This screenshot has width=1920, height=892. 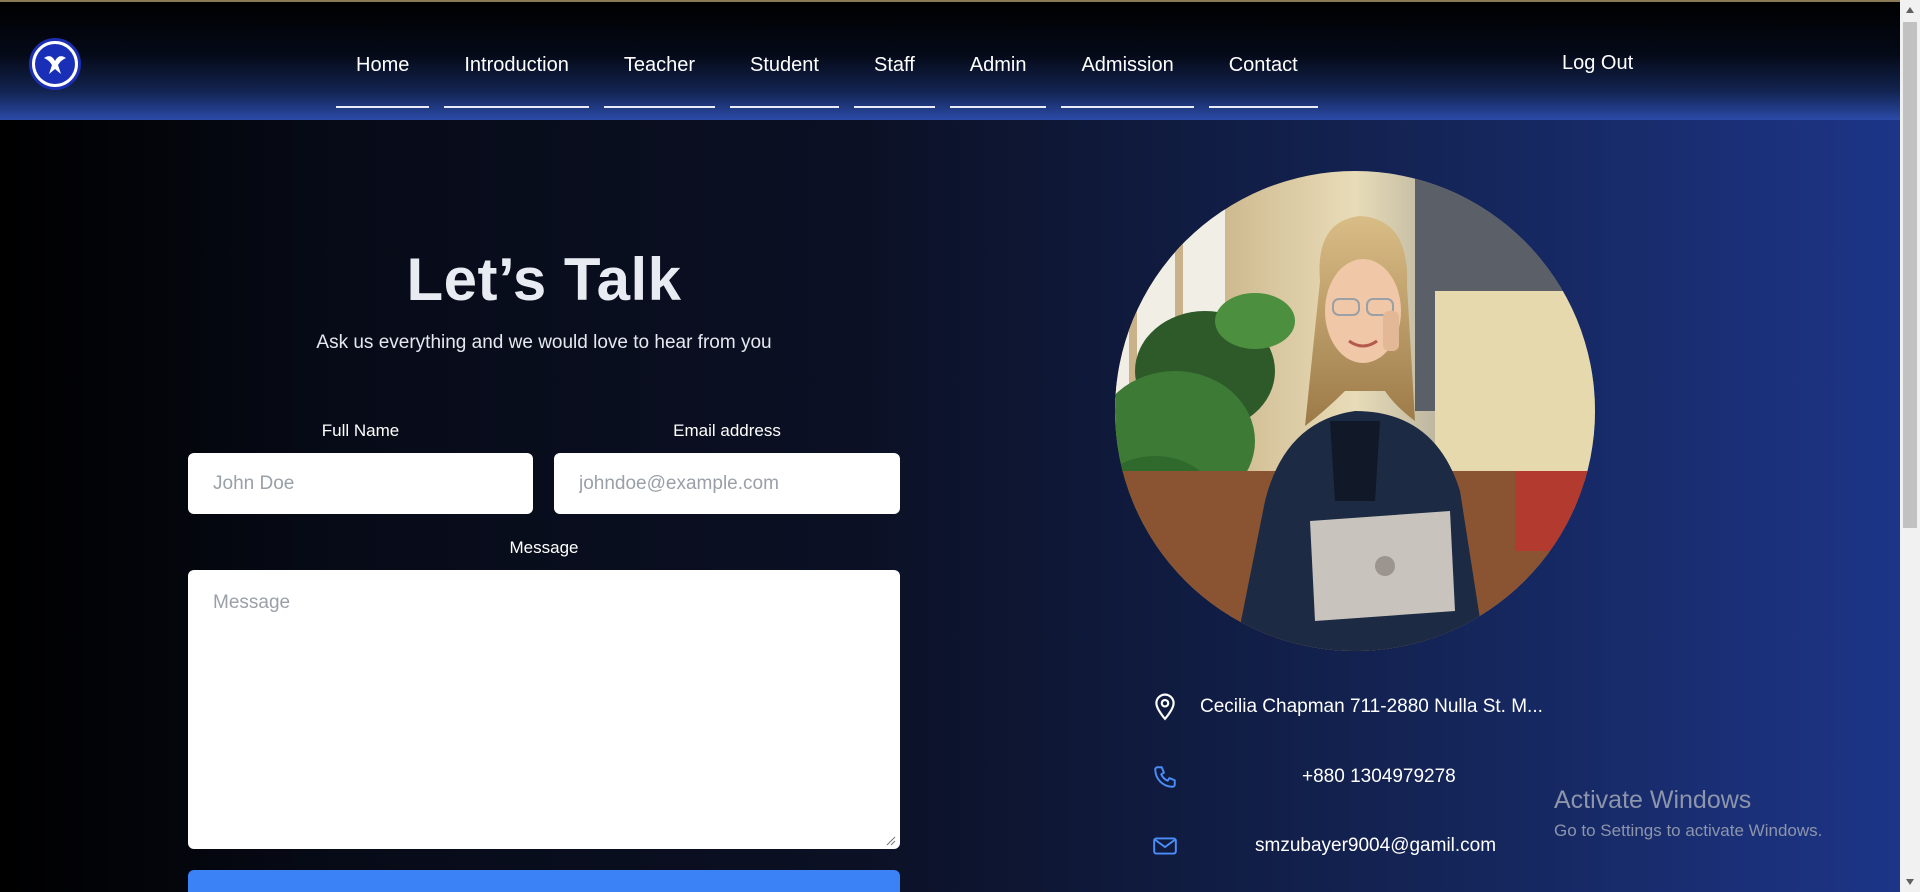 What do you see at coordinates (1379, 777) in the screenshot?
I see `contact-phone: +880 1304979278` at bounding box center [1379, 777].